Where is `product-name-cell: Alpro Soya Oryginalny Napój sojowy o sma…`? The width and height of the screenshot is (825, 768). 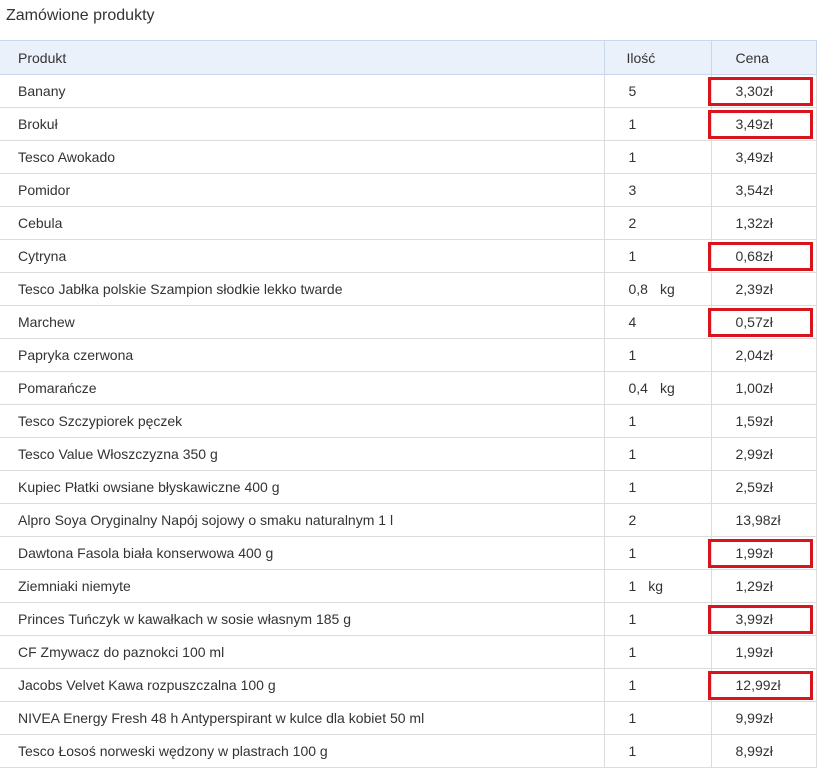 product-name-cell: Alpro Soya Oryginalny Napój sojowy o sma… is located at coordinates (302, 520).